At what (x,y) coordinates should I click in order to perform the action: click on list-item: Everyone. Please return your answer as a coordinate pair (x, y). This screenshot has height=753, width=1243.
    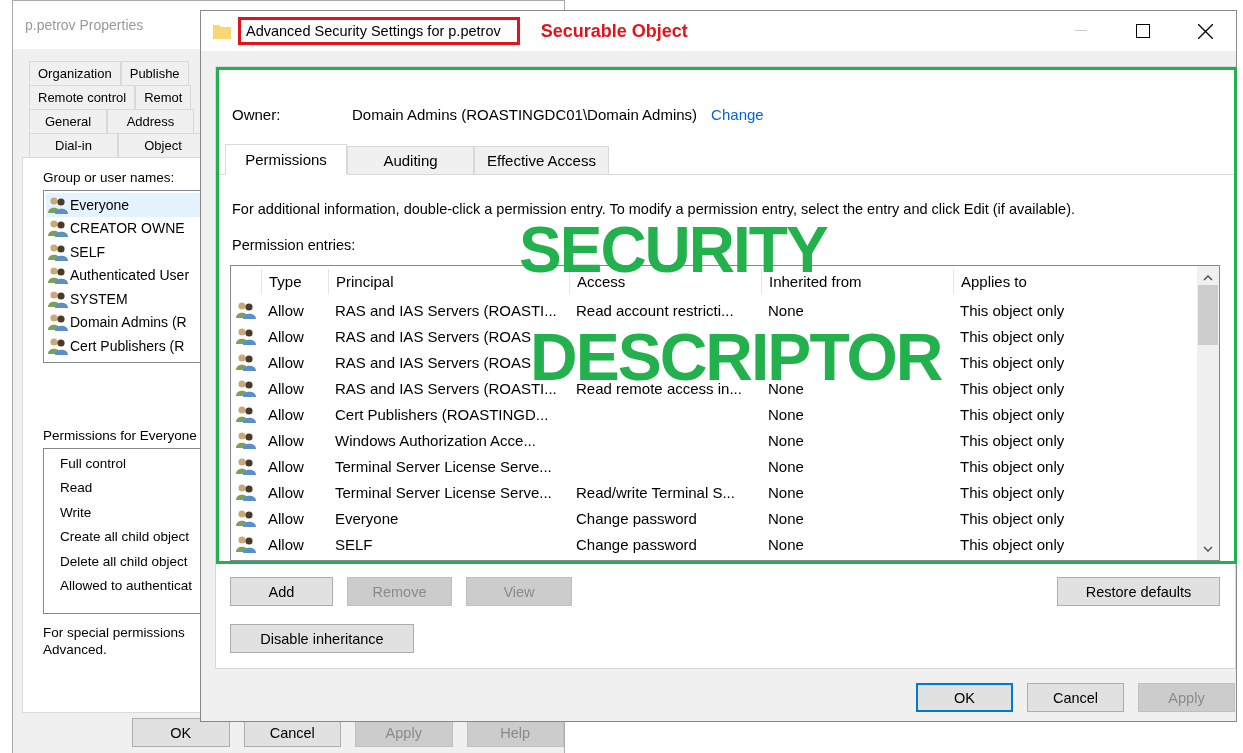
    Looking at the image, I should click on (123, 205).